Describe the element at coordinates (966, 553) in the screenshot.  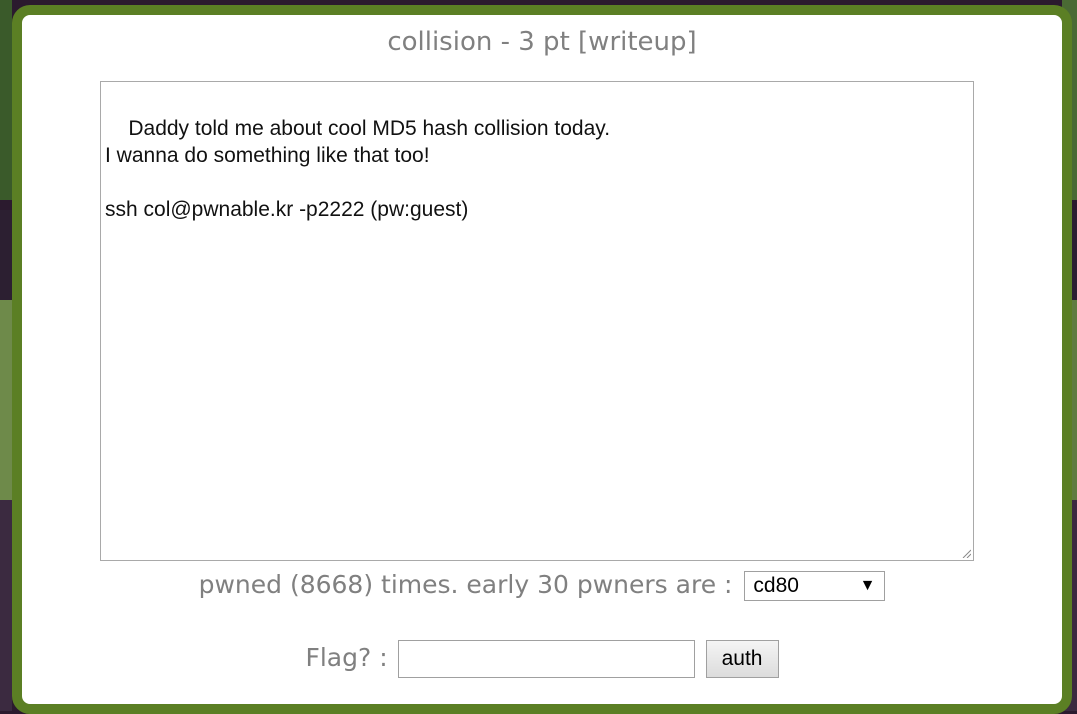
I see `resize-grip-icon` at that location.